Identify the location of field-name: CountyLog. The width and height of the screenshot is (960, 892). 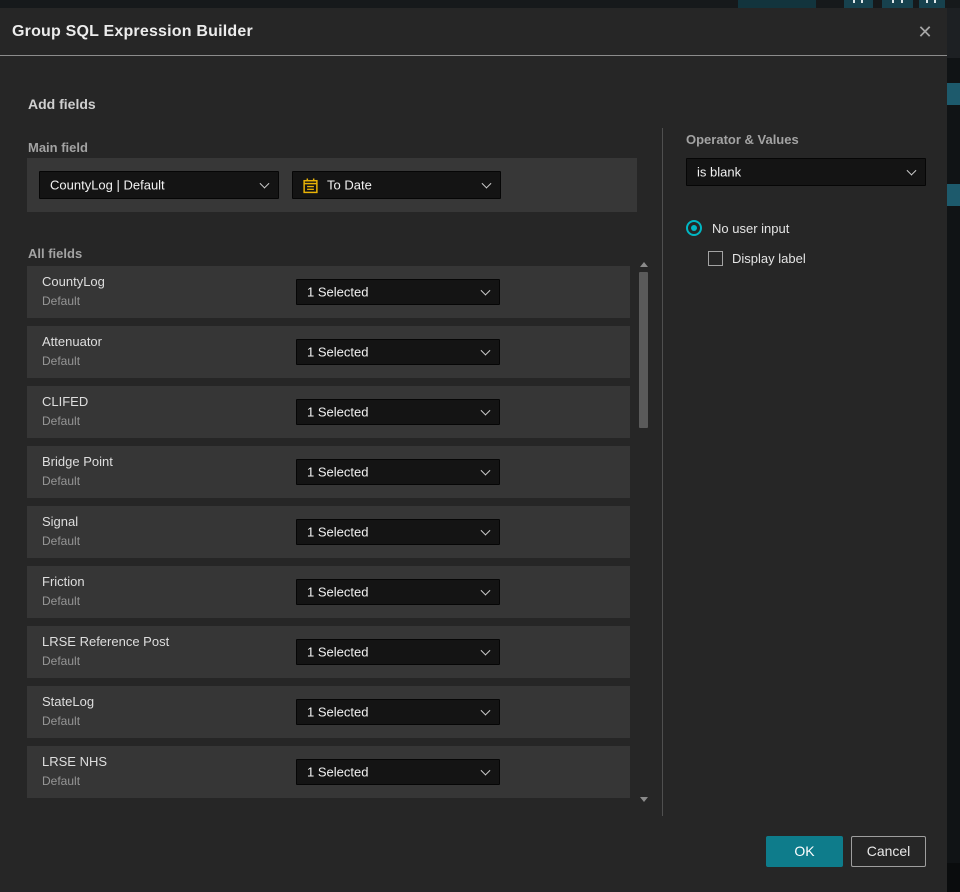
(73, 281).